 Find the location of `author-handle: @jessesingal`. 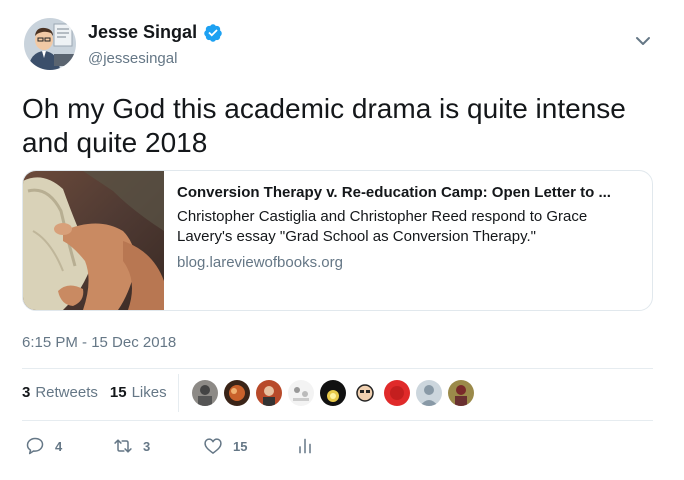

author-handle: @jessesingal is located at coordinates (132, 58).